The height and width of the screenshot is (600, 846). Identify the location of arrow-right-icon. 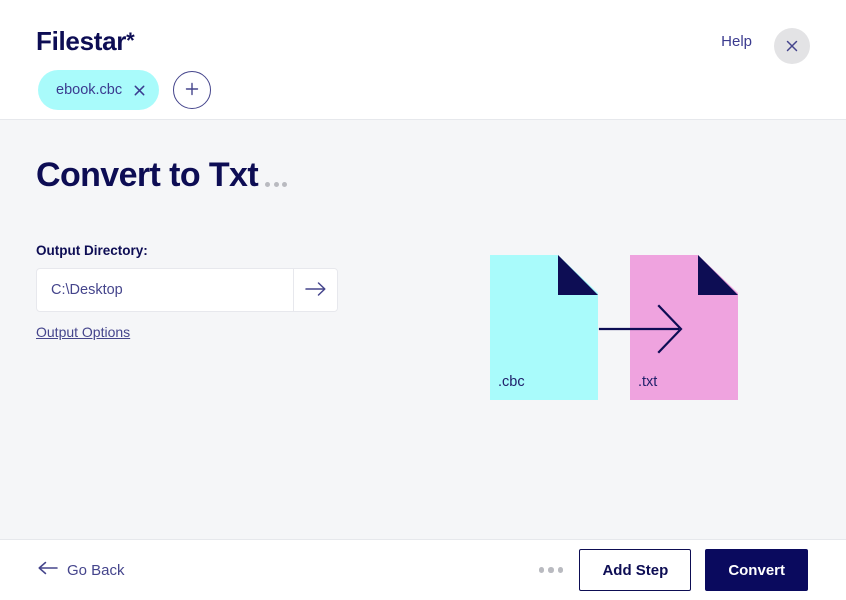
(315, 290).